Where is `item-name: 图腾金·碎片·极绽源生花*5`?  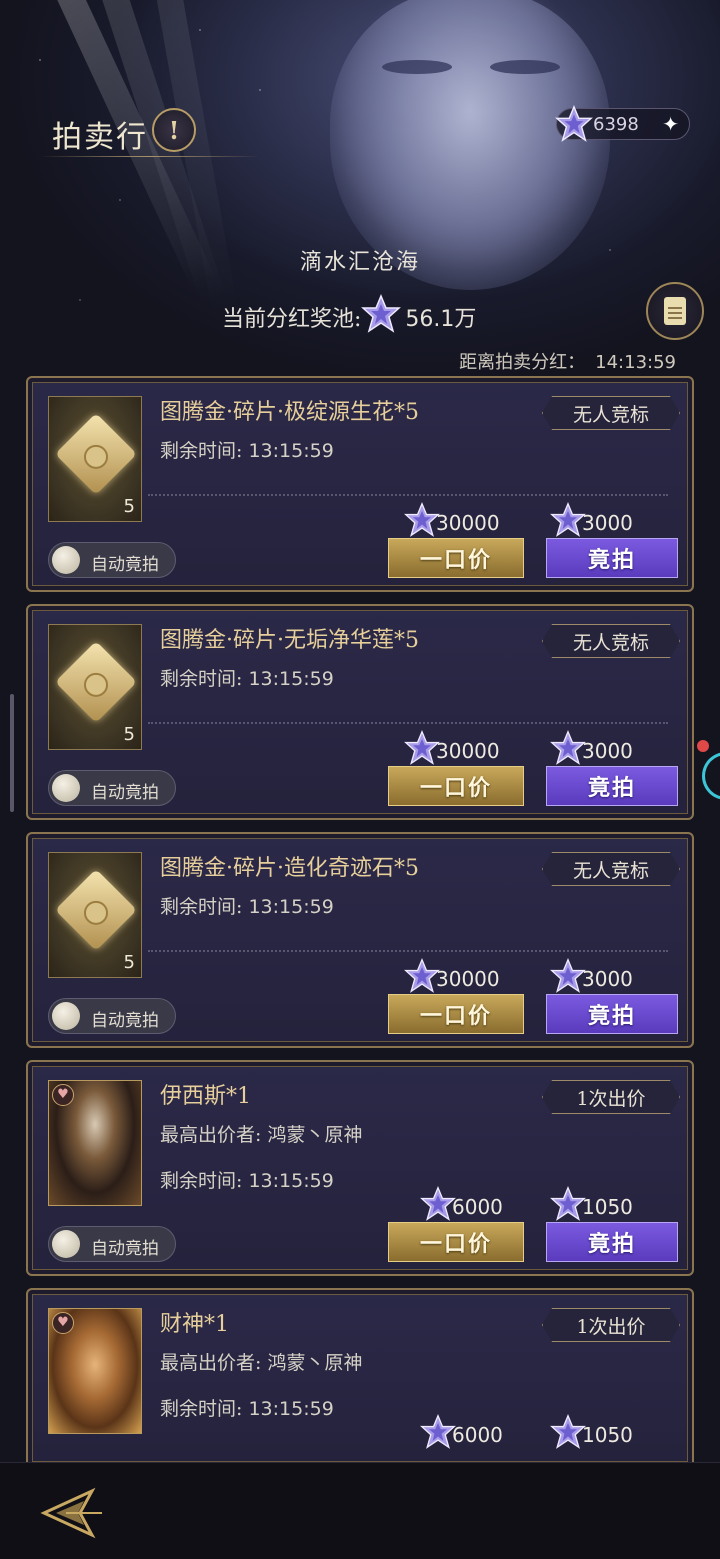 item-name: 图腾金·碎片·极绽源生花*5 is located at coordinates (289, 412).